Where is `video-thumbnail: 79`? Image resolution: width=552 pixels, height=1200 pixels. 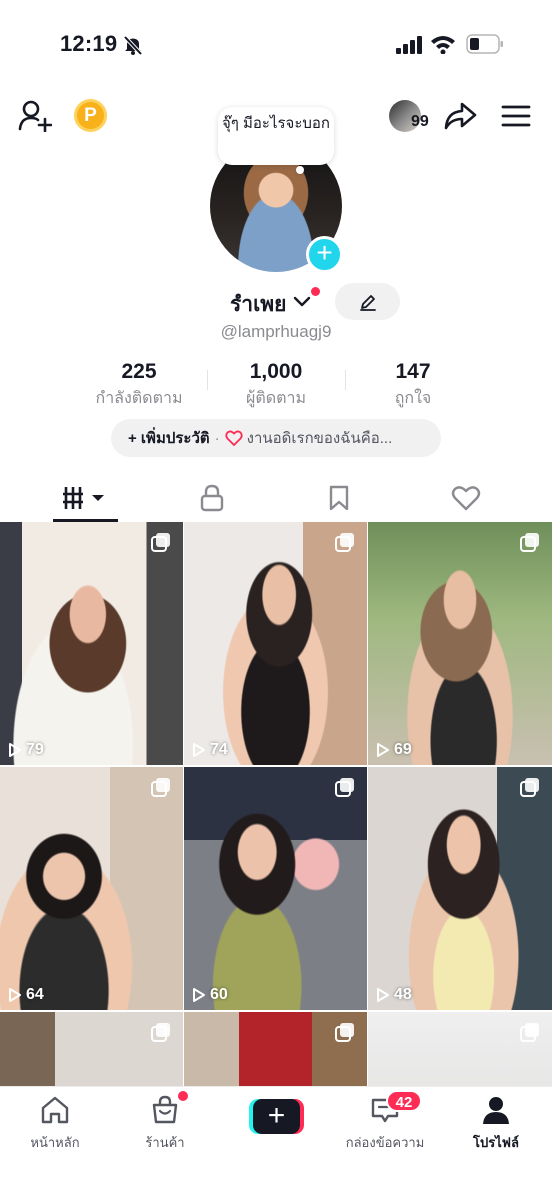
video-thumbnail: 79 is located at coordinates (91, 643).